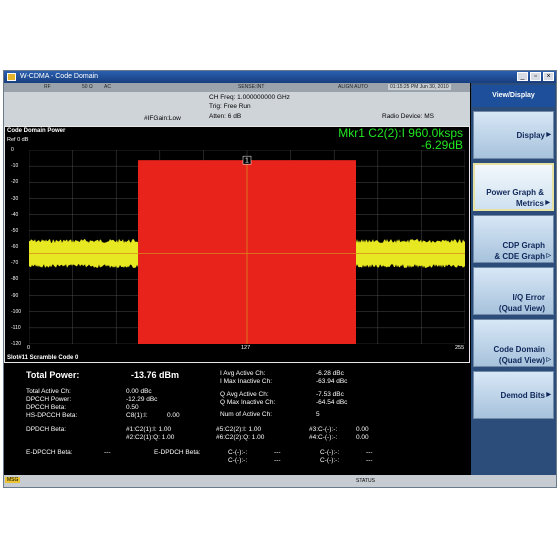 This screenshot has width=560, height=560. I want to click on softkey-cdp-graph: CDP Graph & CDE Graph ▷, so click(513, 239).